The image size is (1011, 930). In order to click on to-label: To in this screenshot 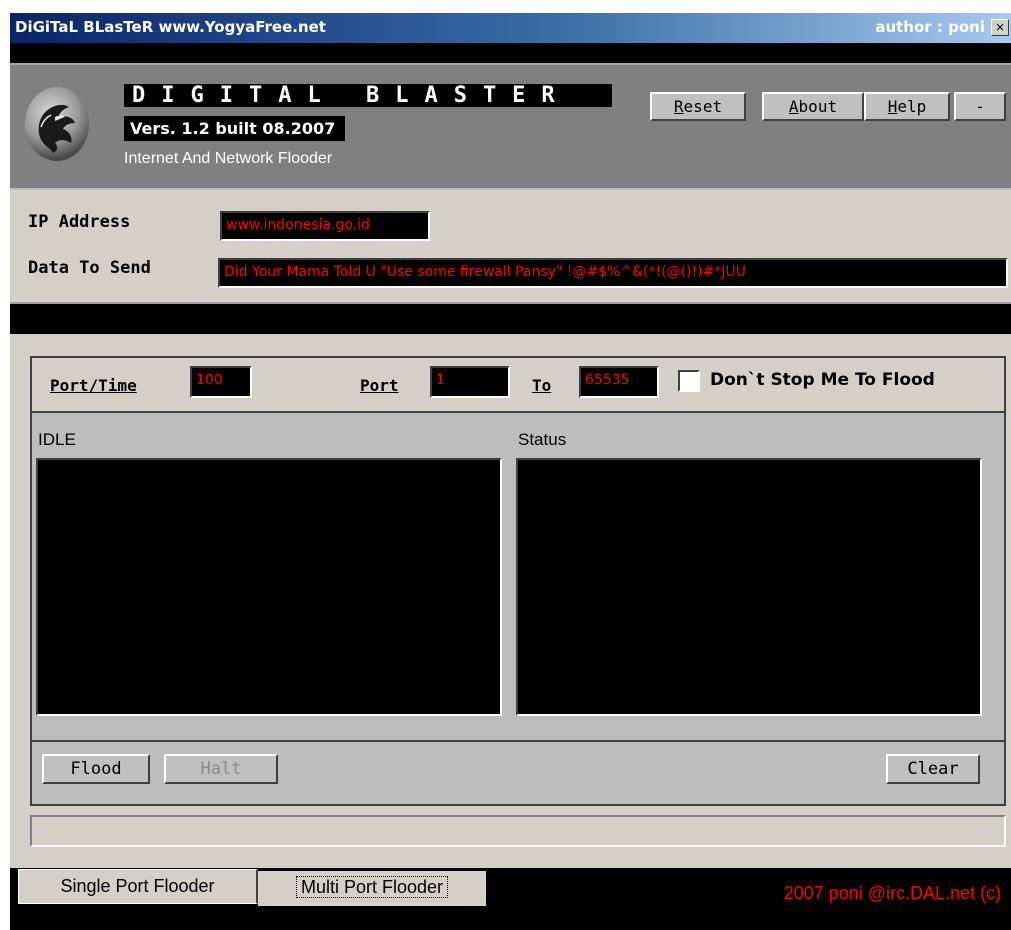, I will do `click(542, 385)`.